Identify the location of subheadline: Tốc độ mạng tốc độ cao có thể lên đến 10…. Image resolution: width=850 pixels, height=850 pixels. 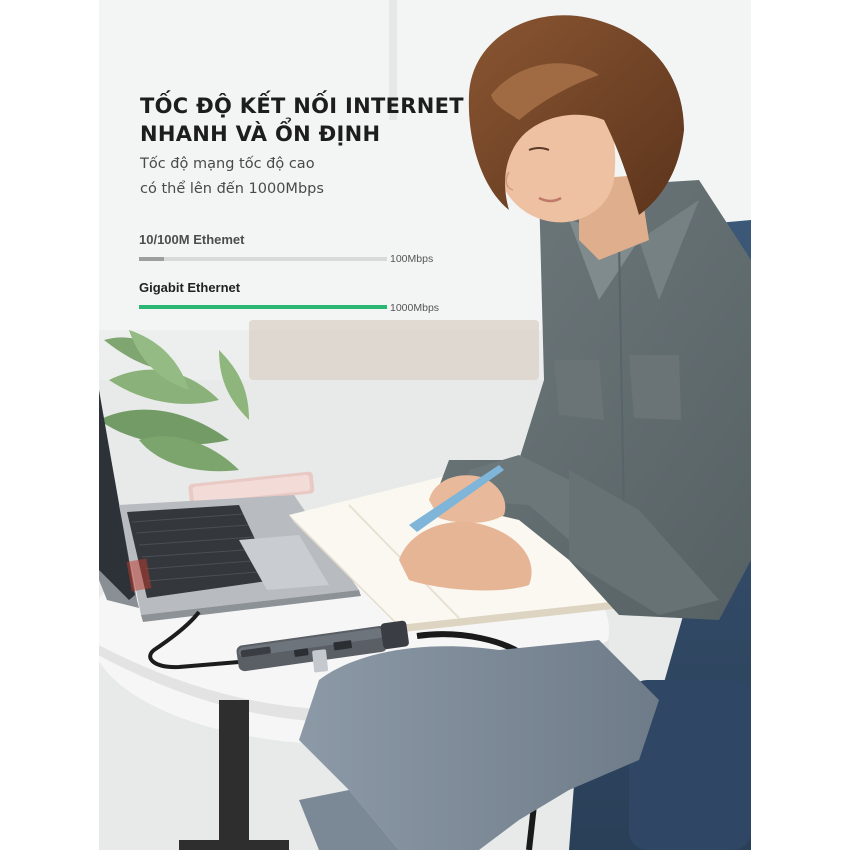
(232, 177).